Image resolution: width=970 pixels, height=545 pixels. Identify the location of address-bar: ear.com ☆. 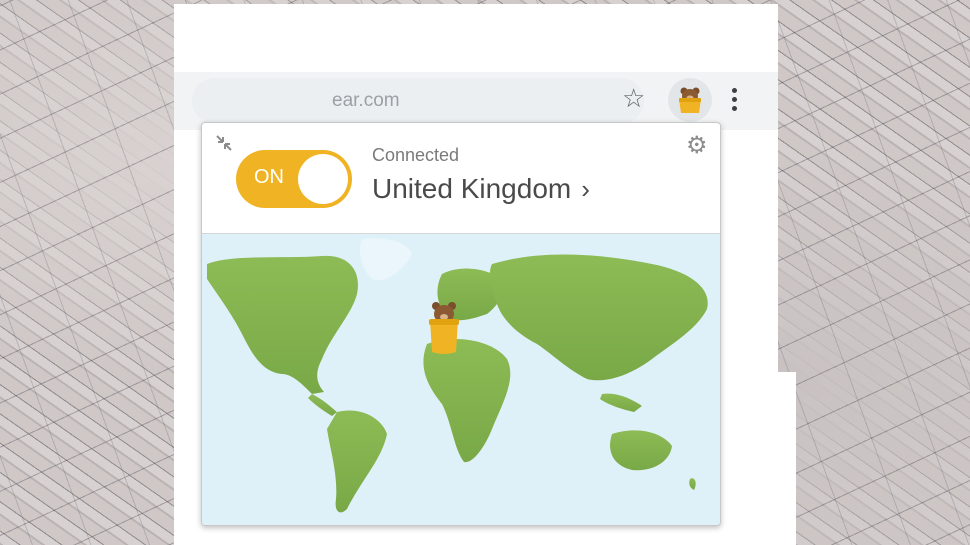
(418, 101).